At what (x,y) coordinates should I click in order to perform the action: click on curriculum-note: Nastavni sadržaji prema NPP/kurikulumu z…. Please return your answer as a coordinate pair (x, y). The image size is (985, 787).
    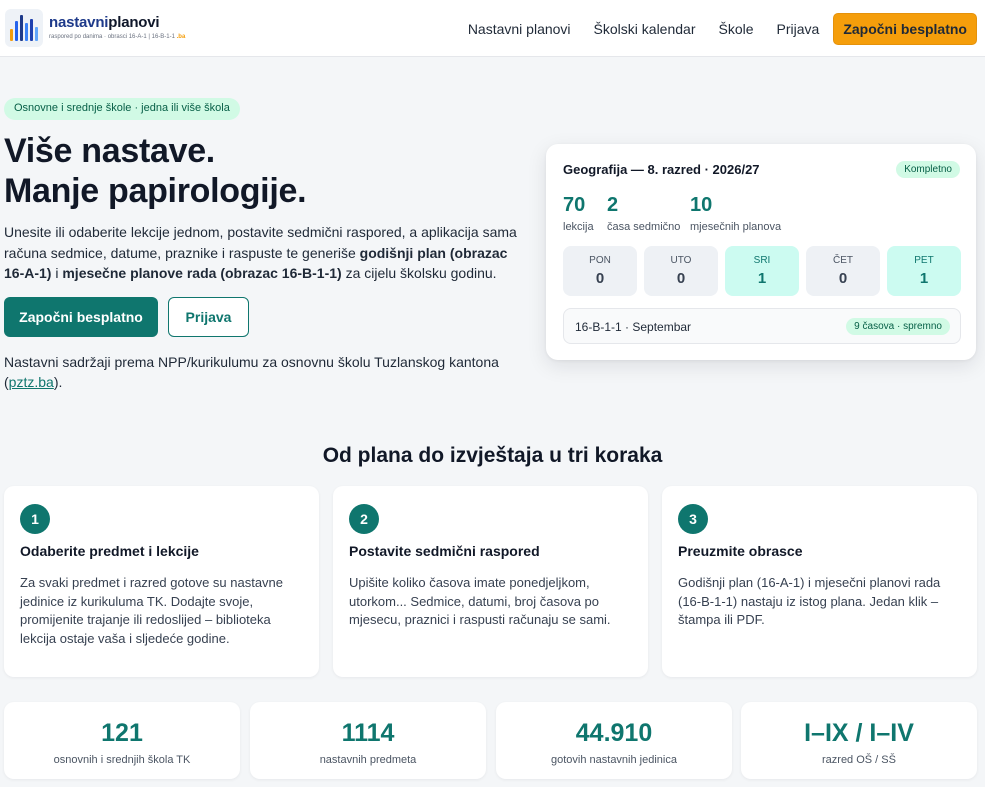
    Looking at the image, I should click on (251, 372).